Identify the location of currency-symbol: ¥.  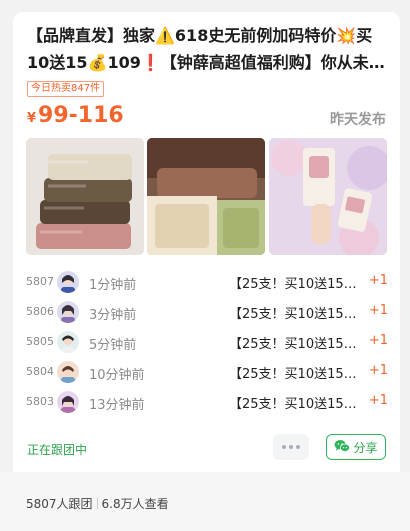
(32, 118).